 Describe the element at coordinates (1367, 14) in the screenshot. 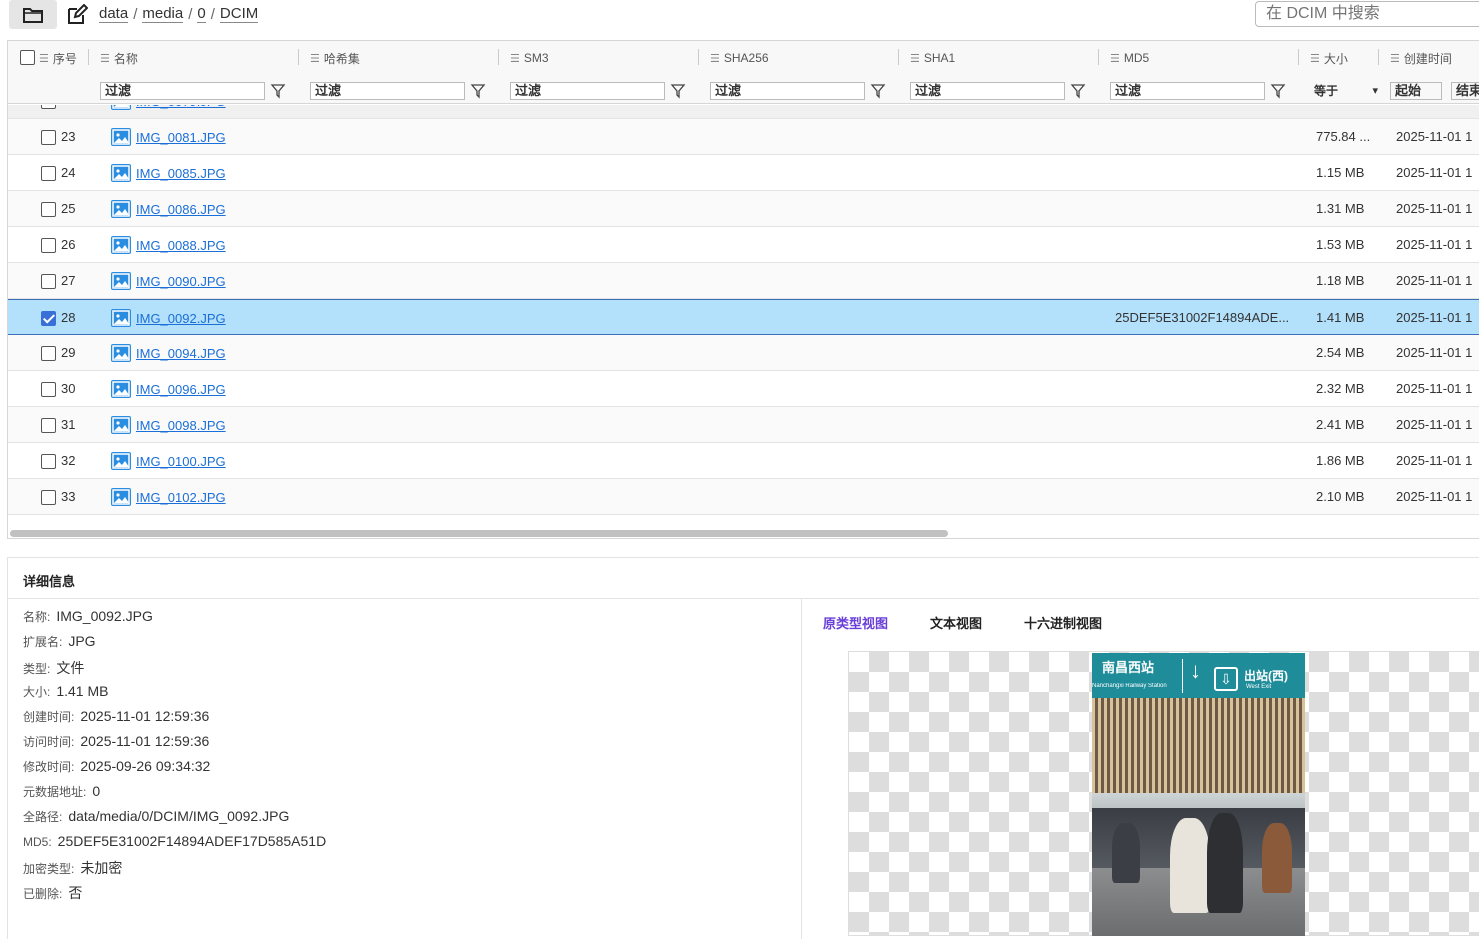

I see `search-input` at that location.